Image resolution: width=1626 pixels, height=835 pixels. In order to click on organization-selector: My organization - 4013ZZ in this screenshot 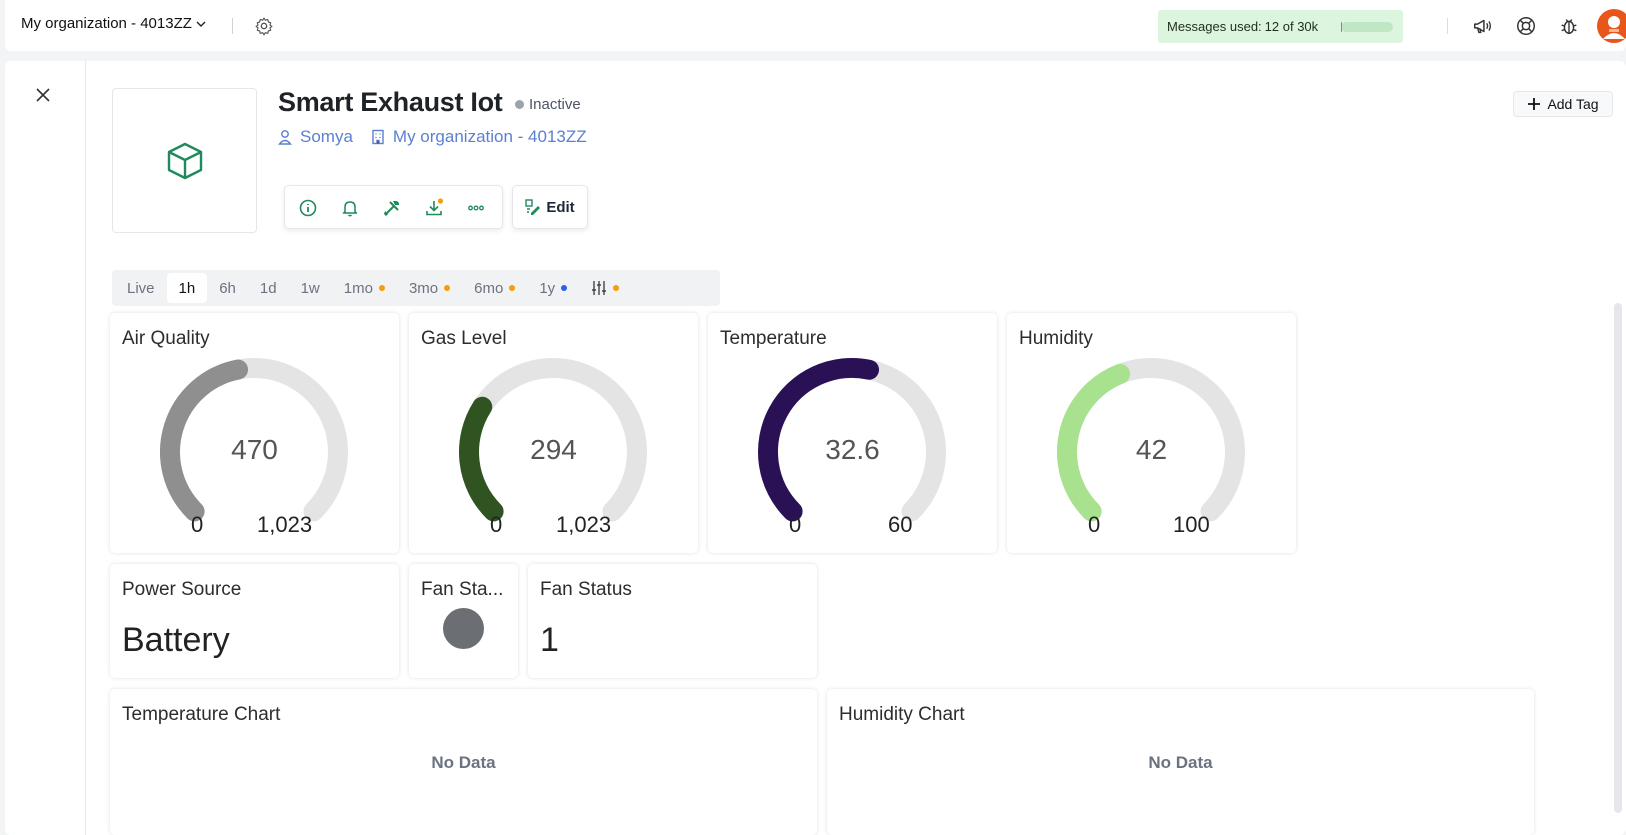, I will do `click(113, 23)`.